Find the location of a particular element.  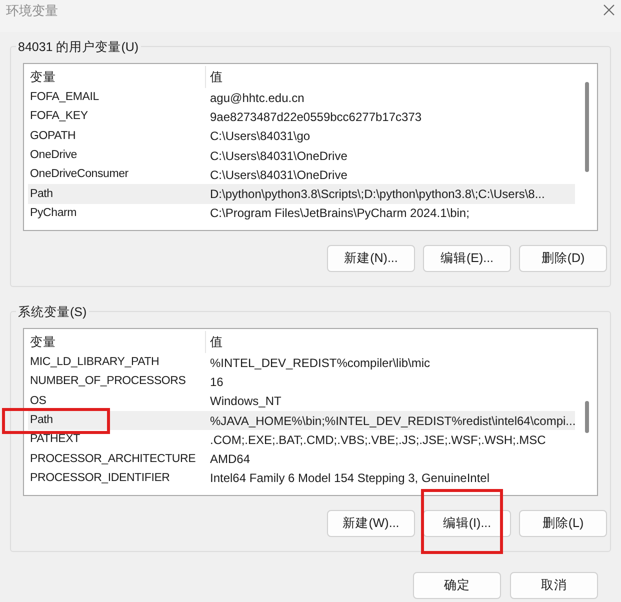

variable-name: FOFA_EMAIL is located at coordinates (64, 98).